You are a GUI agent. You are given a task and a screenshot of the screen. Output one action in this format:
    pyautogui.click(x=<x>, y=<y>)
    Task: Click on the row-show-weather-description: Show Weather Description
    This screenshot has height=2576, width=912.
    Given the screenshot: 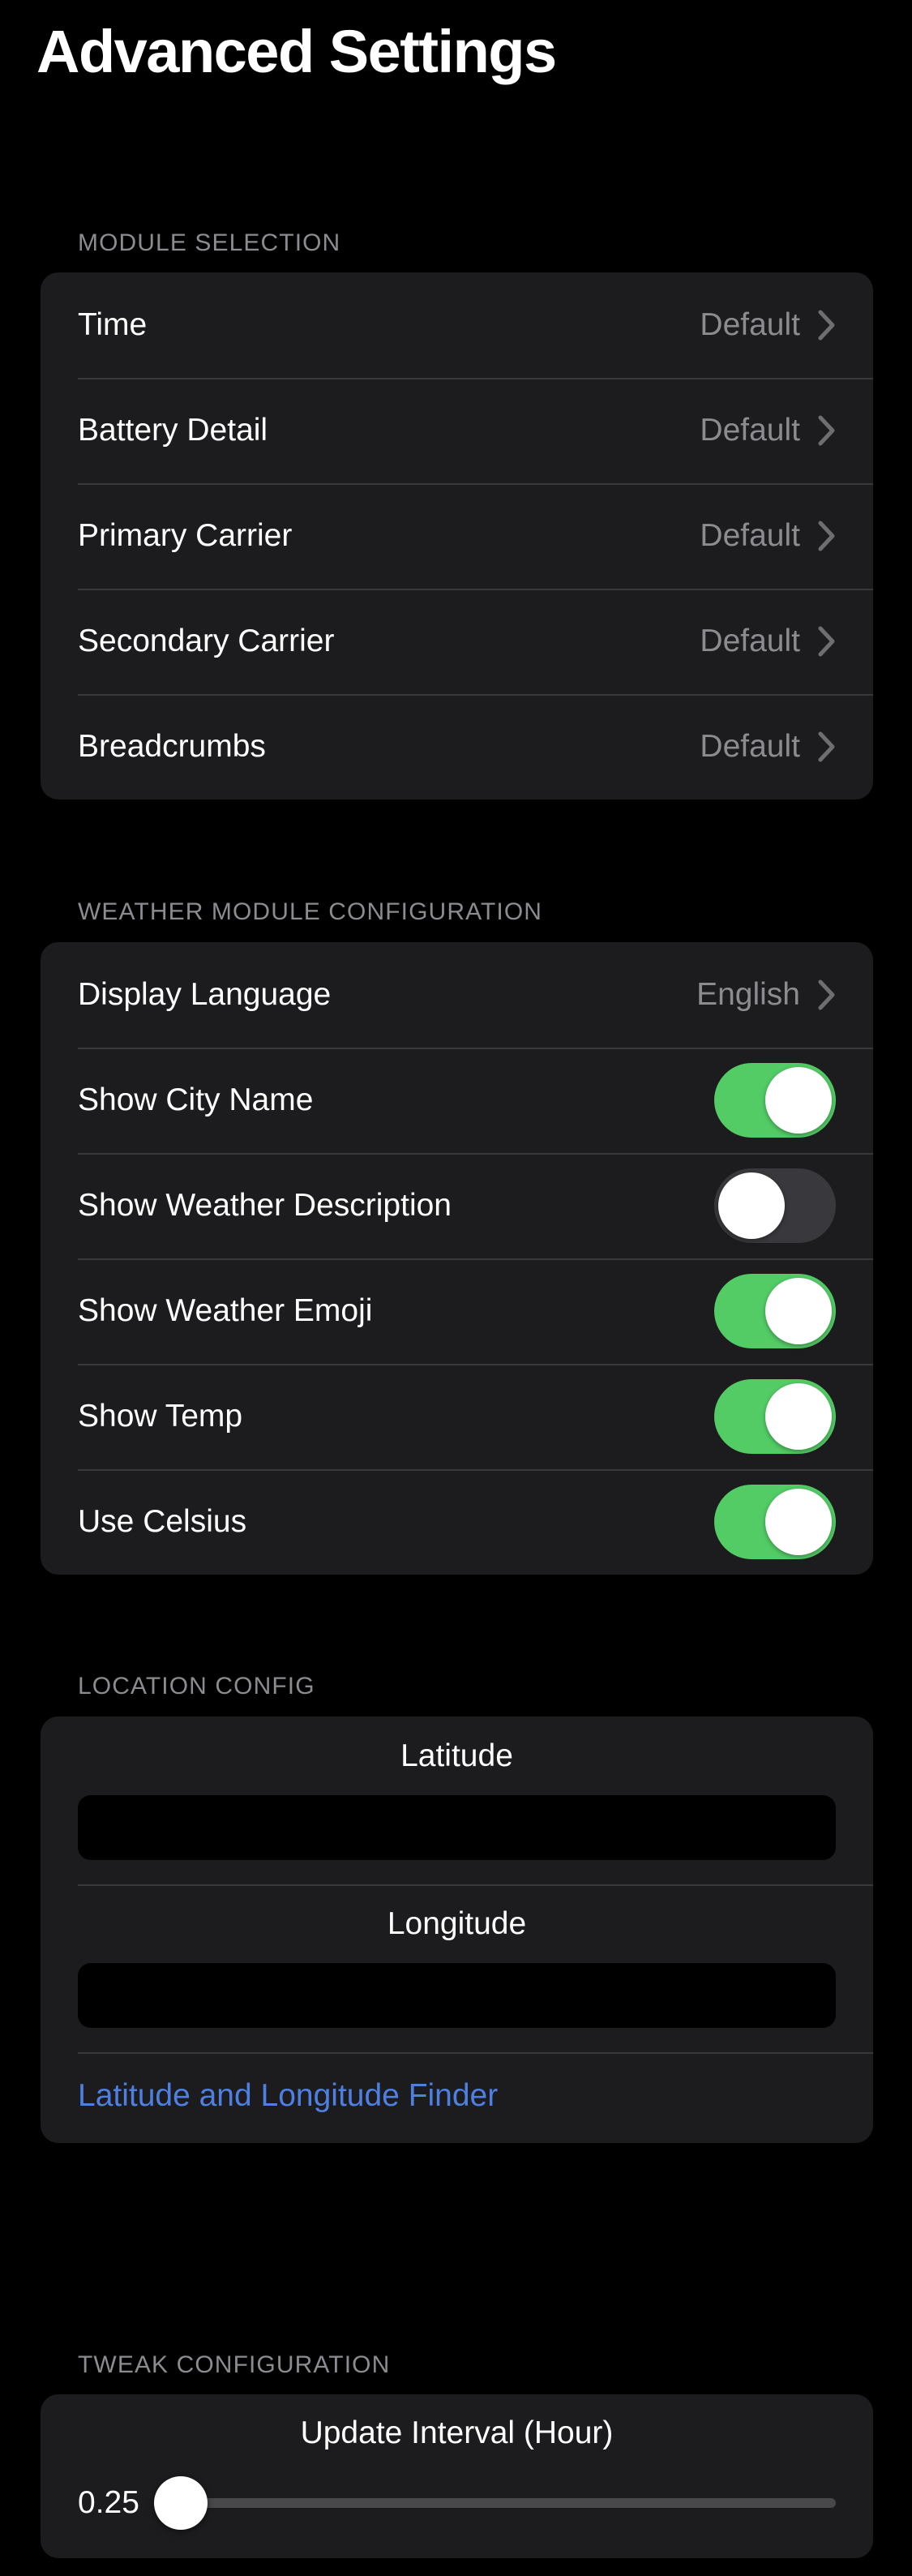 What is the action you would take?
    pyautogui.click(x=457, y=1205)
    